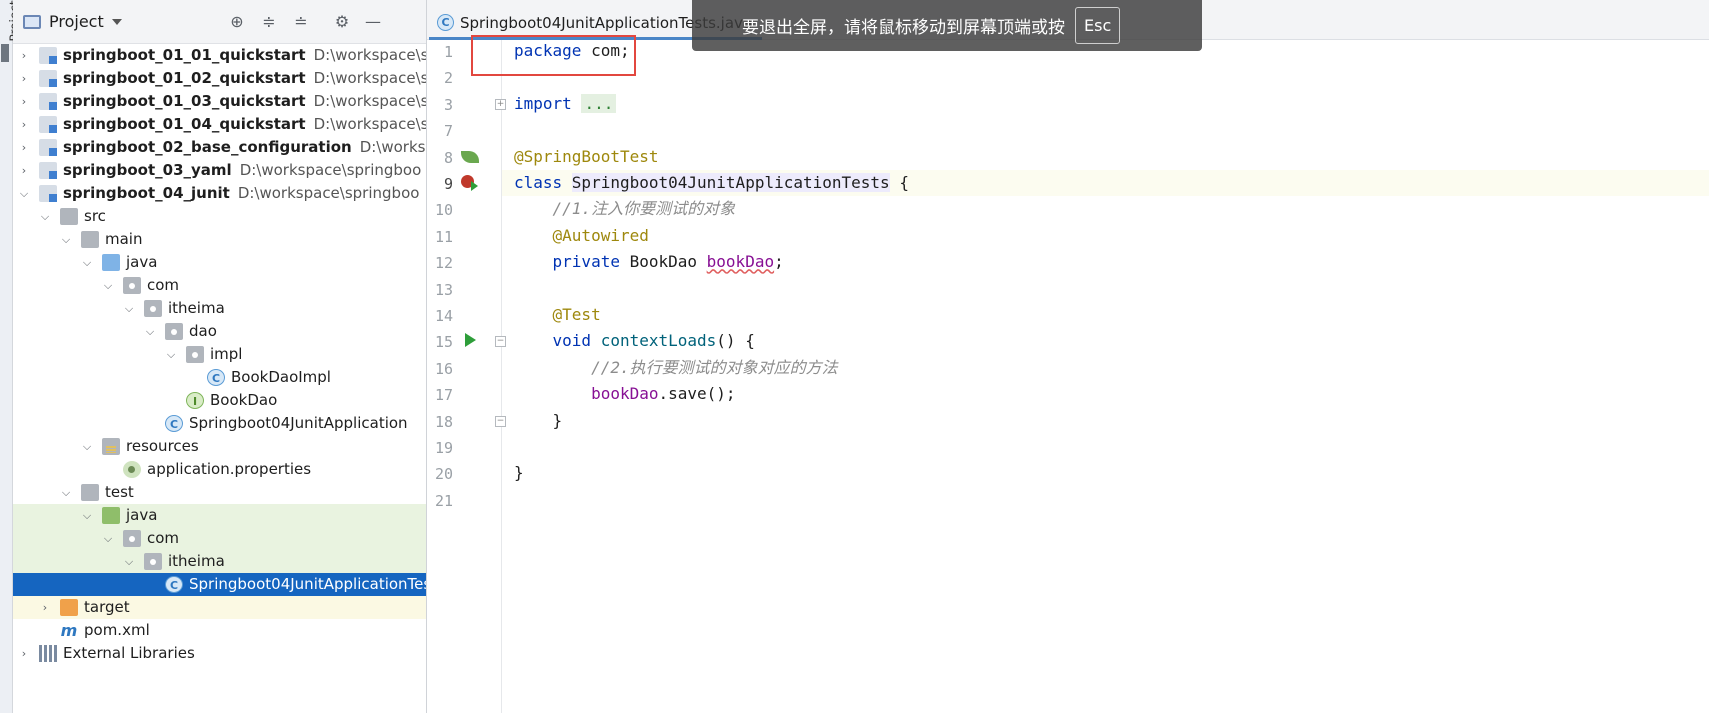 The width and height of the screenshot is (1709, 713). Describe the element at coordinates (581, 235) in the screenshot. I see `code-token: @Autowired` at that location.